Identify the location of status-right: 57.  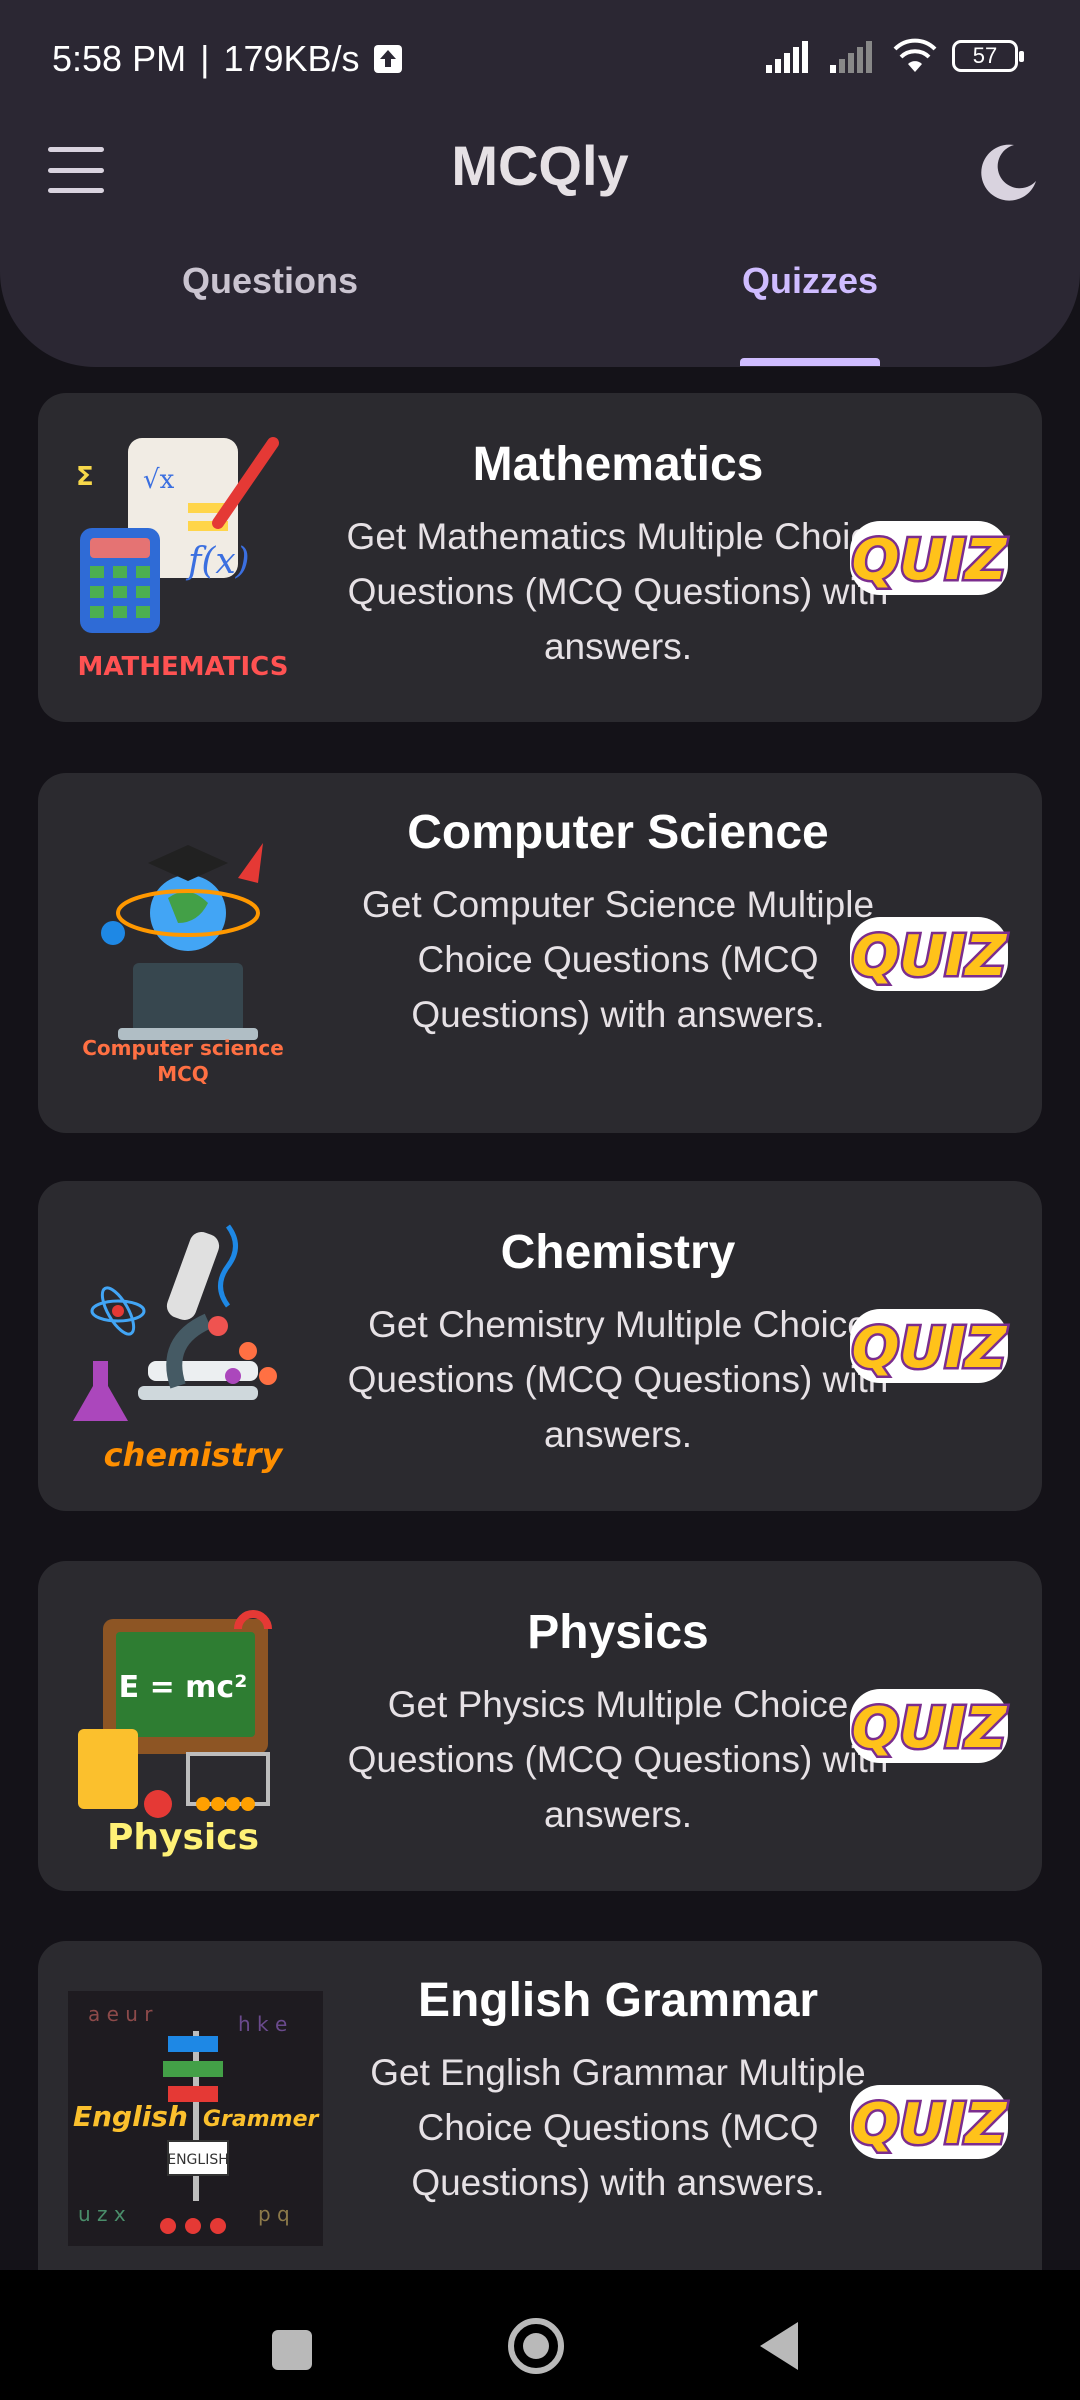
(894, 56).